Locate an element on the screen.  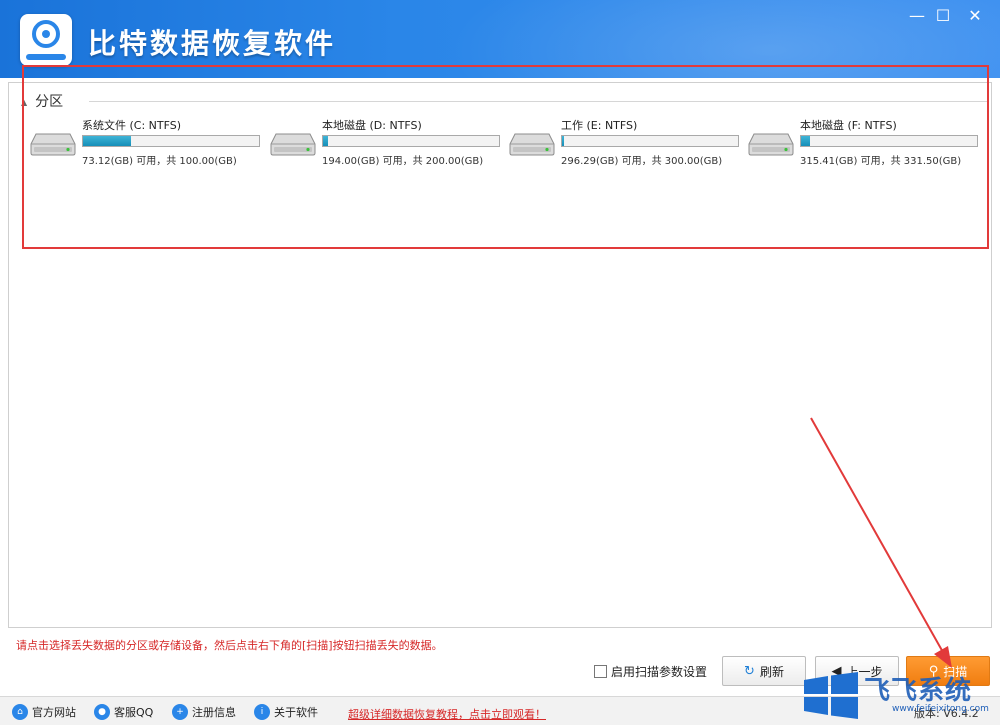
support-qq-link: ● 客服QQ is located at coordinates (123, 712).